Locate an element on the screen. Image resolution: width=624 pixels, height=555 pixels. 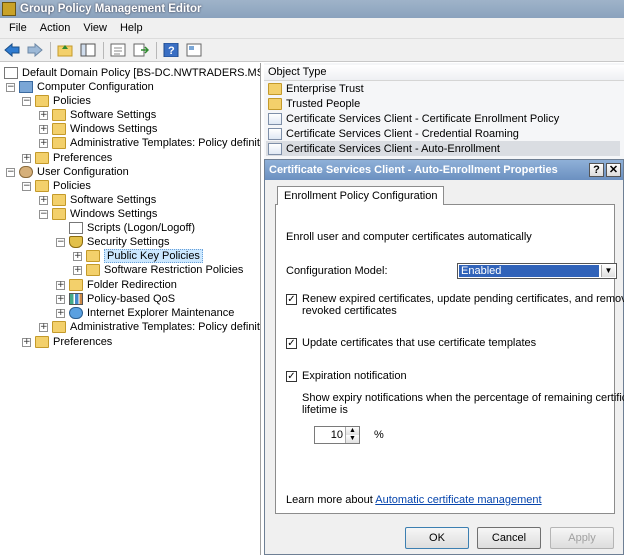
tree-item-cc-policies: − Policies is located at coordinates (56, 101).